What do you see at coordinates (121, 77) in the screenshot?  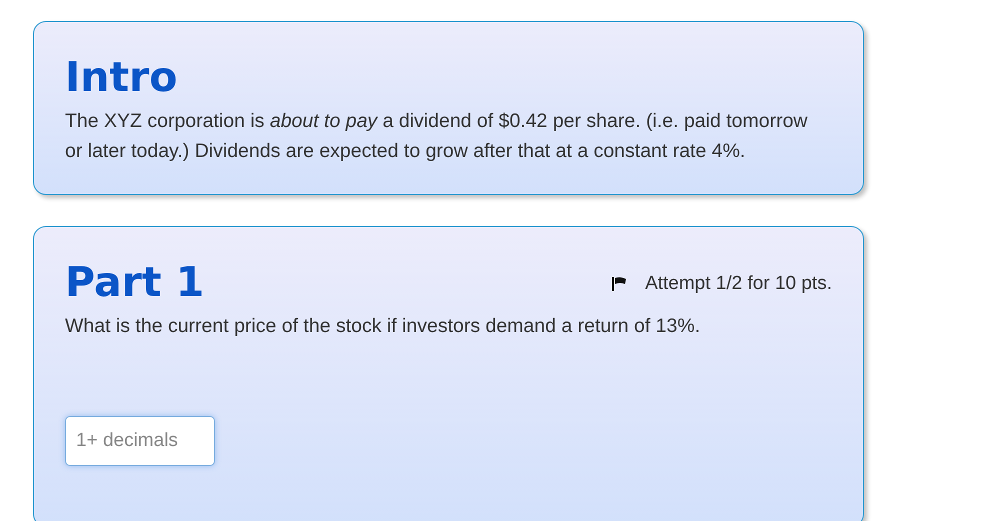 I see `card-title: Intro` at bounding box center [121, 77].